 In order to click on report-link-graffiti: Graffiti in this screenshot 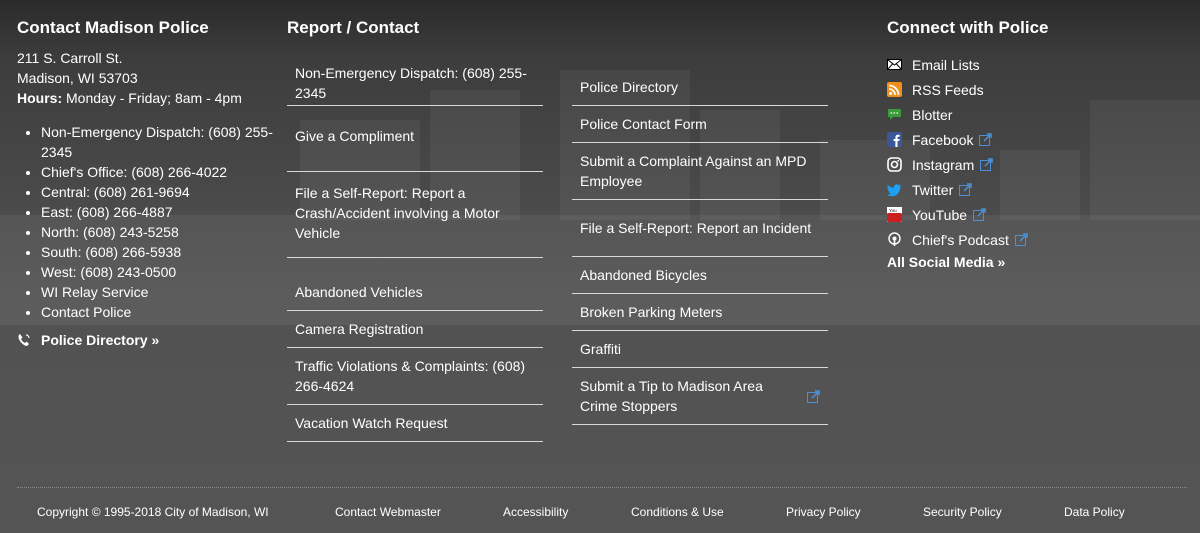, I will do `click(600, 349)`.